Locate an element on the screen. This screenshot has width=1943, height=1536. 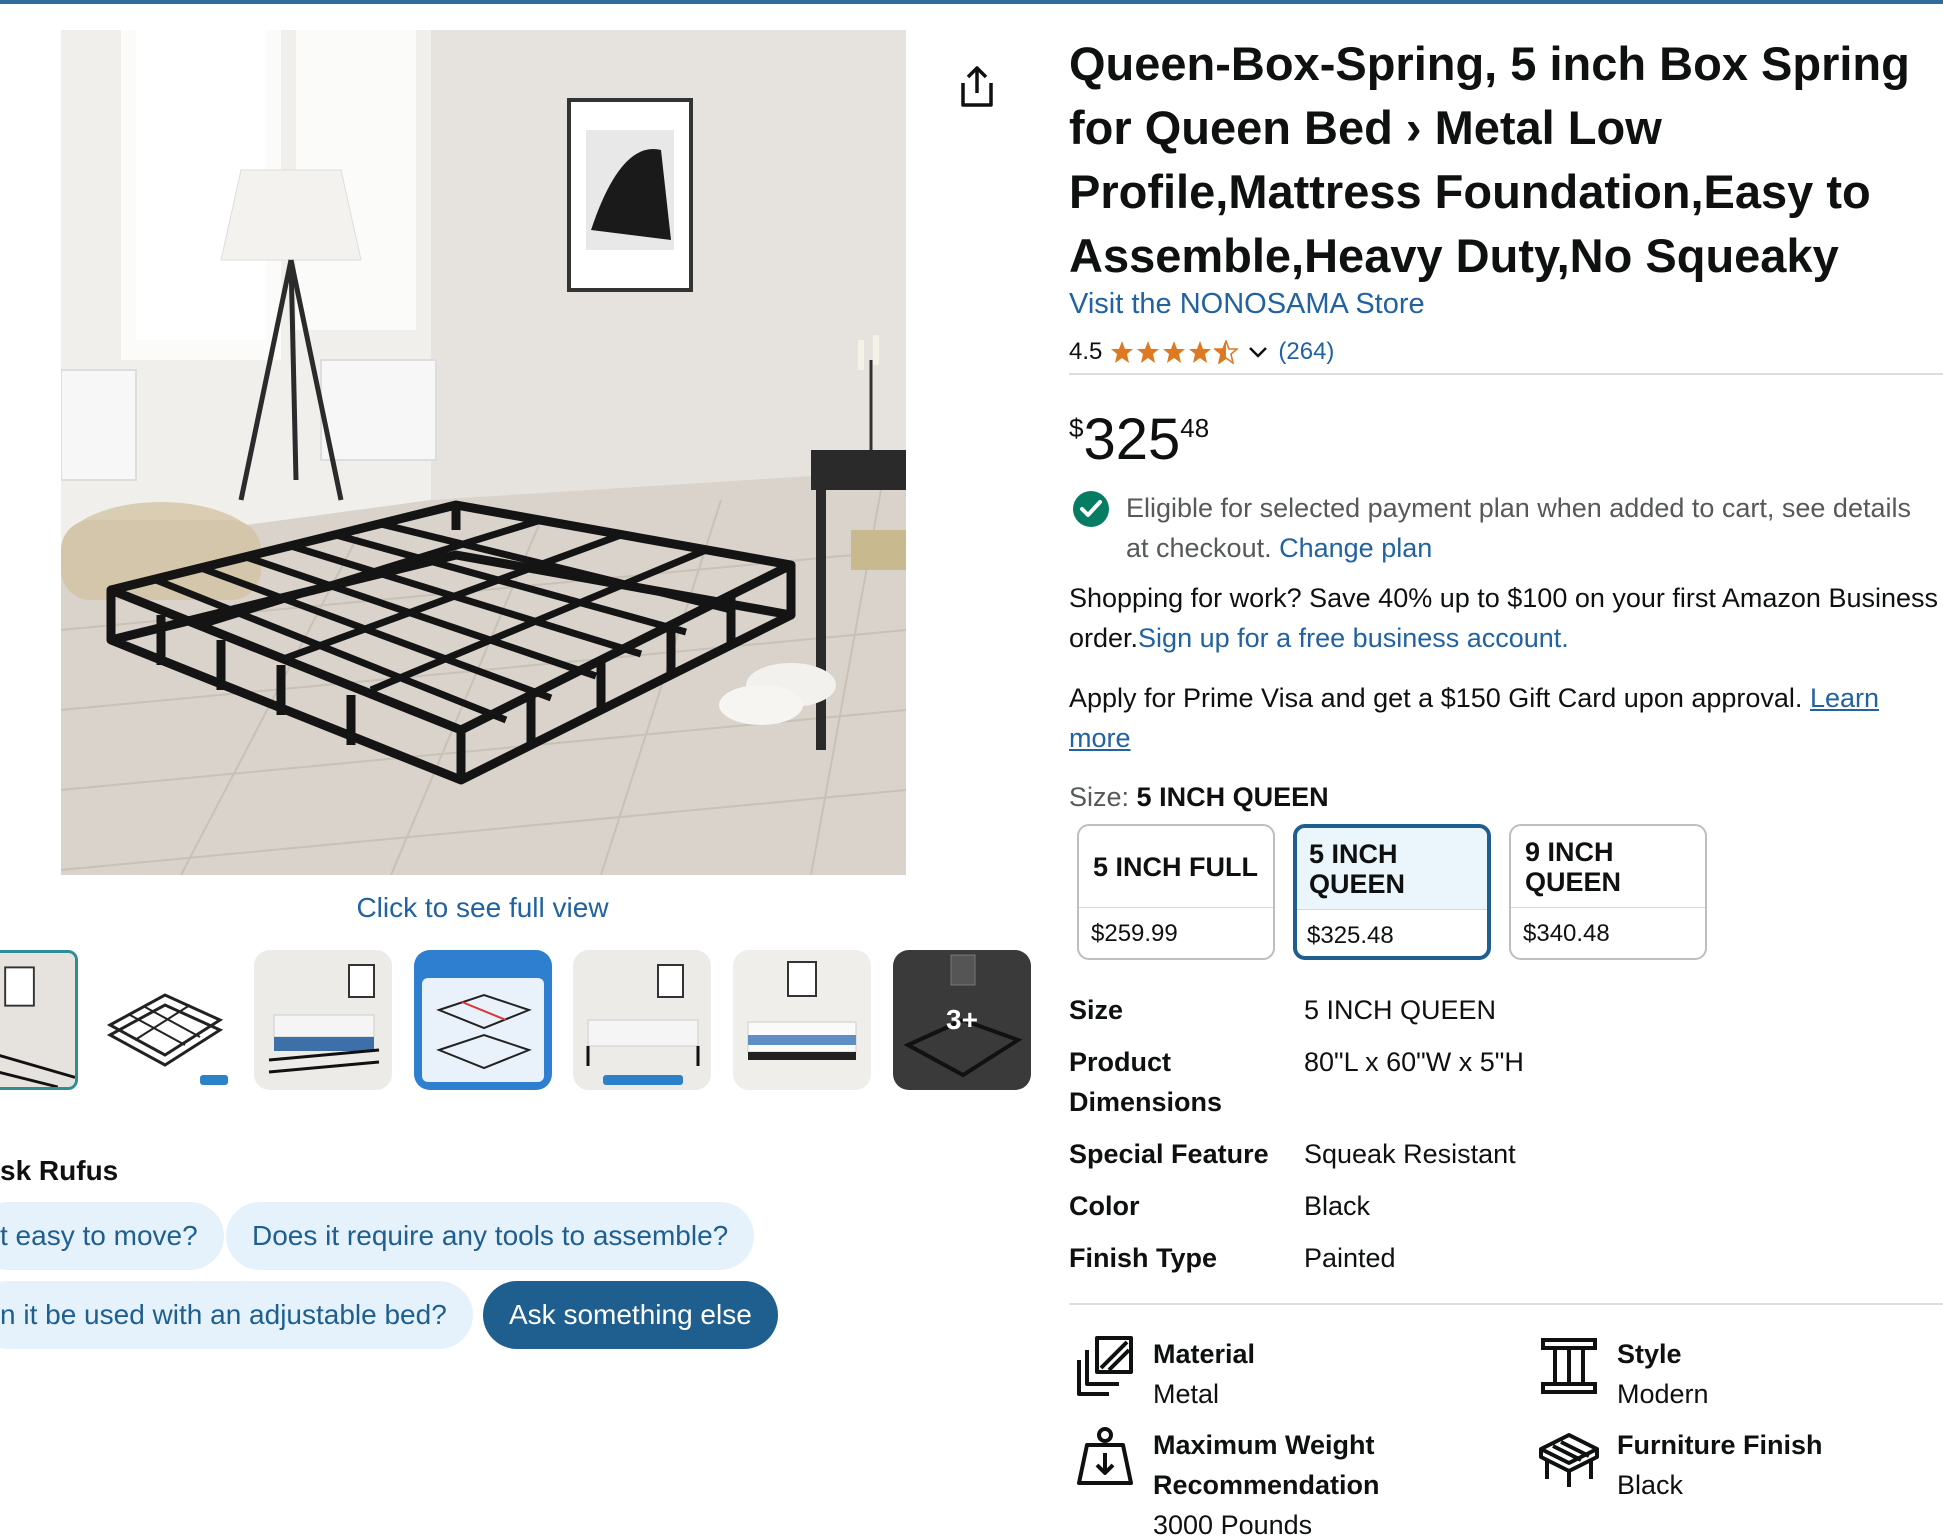
half-star-icon is located at coordinates (1226, 352).